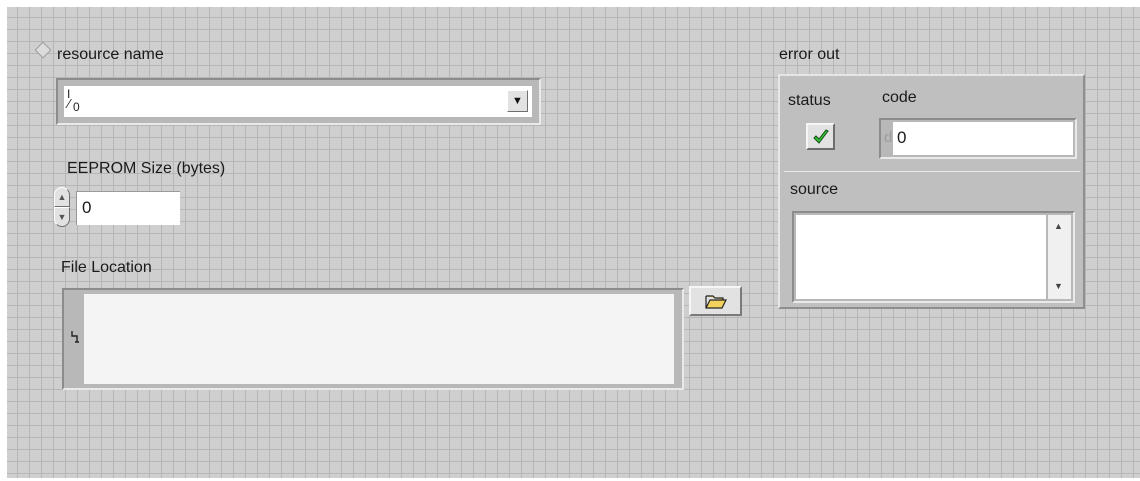 The image size is (1140, 481). Describe the element at coordinates (888, 137) in the screenshot. I see `code-type-prefix: d` at that location.